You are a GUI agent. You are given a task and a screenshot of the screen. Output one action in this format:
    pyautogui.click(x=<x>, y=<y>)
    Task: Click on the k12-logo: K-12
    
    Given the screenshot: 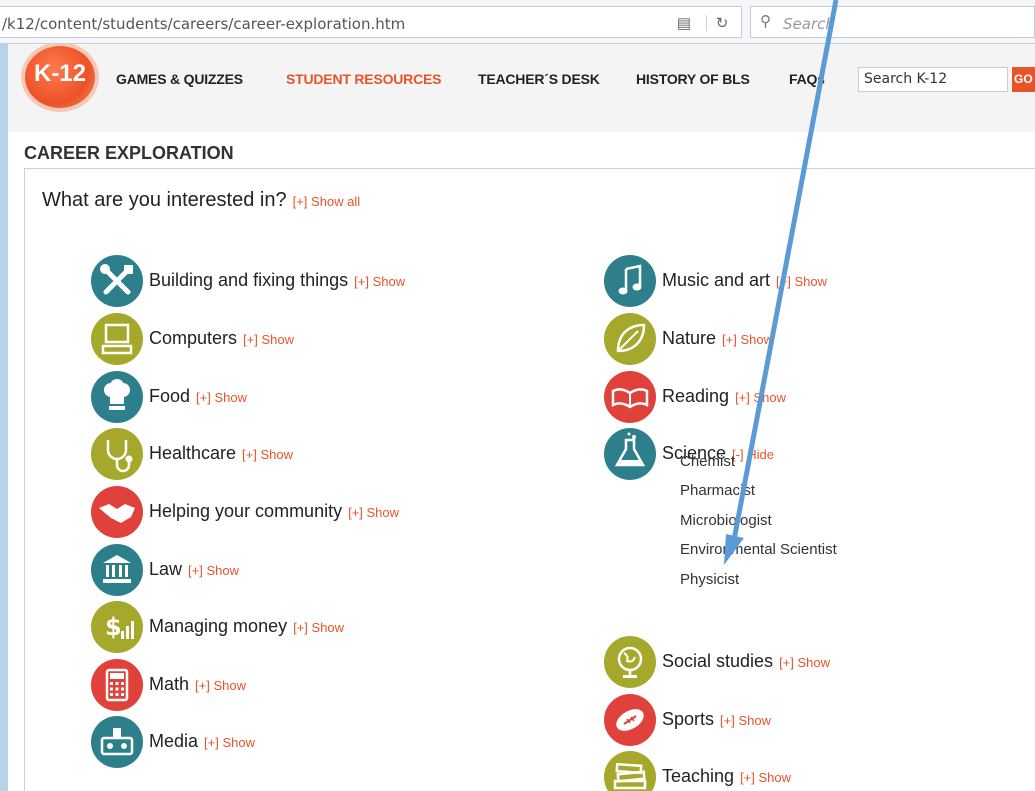 What is the action you would take?
    pyautogui.click(x=60, y=77)
    